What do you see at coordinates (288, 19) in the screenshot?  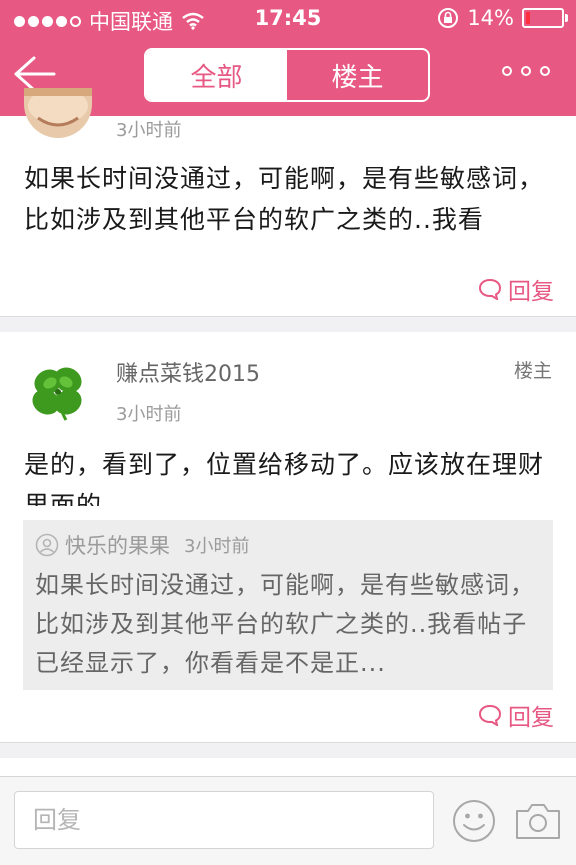 I see `status-bar: 中国联通 17:45 14%` at bounding box center [288, 19].